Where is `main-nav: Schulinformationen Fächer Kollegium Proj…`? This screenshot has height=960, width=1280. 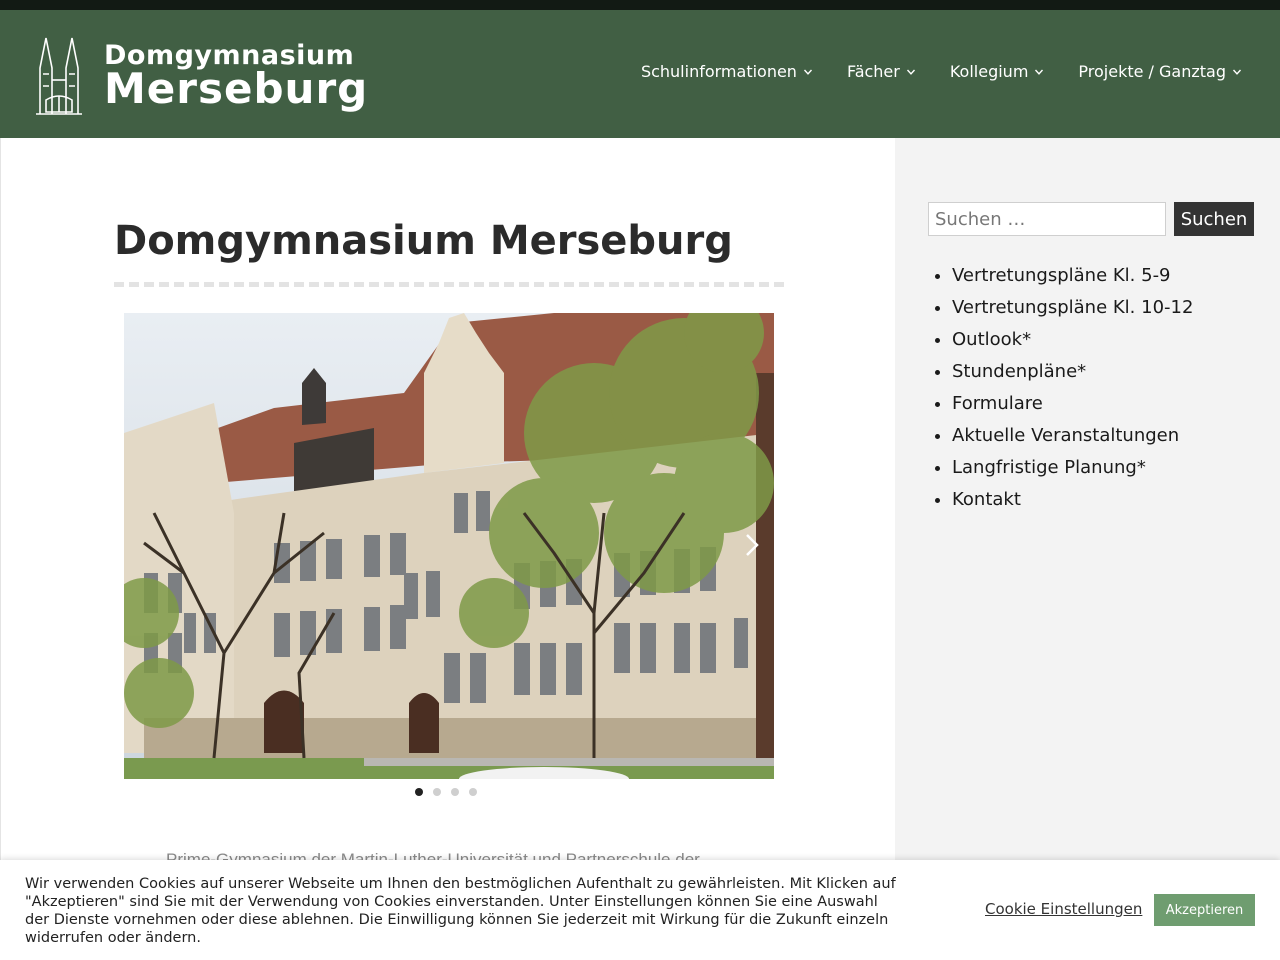 main-nav: Schulinformationen Fächer Kollegium Proj… is located at coordinates (924, 71).